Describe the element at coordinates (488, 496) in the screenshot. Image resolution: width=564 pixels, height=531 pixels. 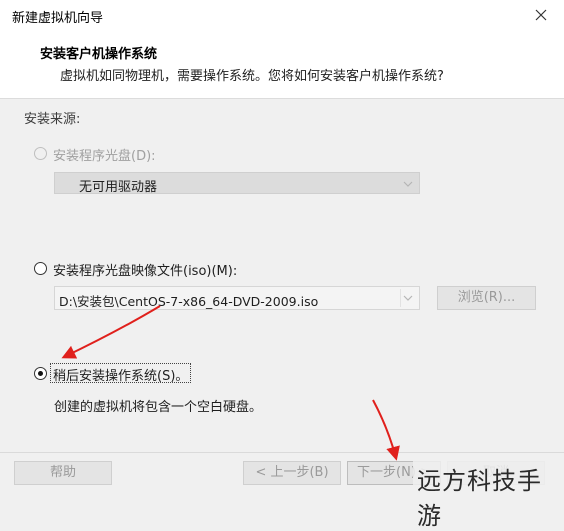
I see `watermark-text: 远方科技手游` at that location.